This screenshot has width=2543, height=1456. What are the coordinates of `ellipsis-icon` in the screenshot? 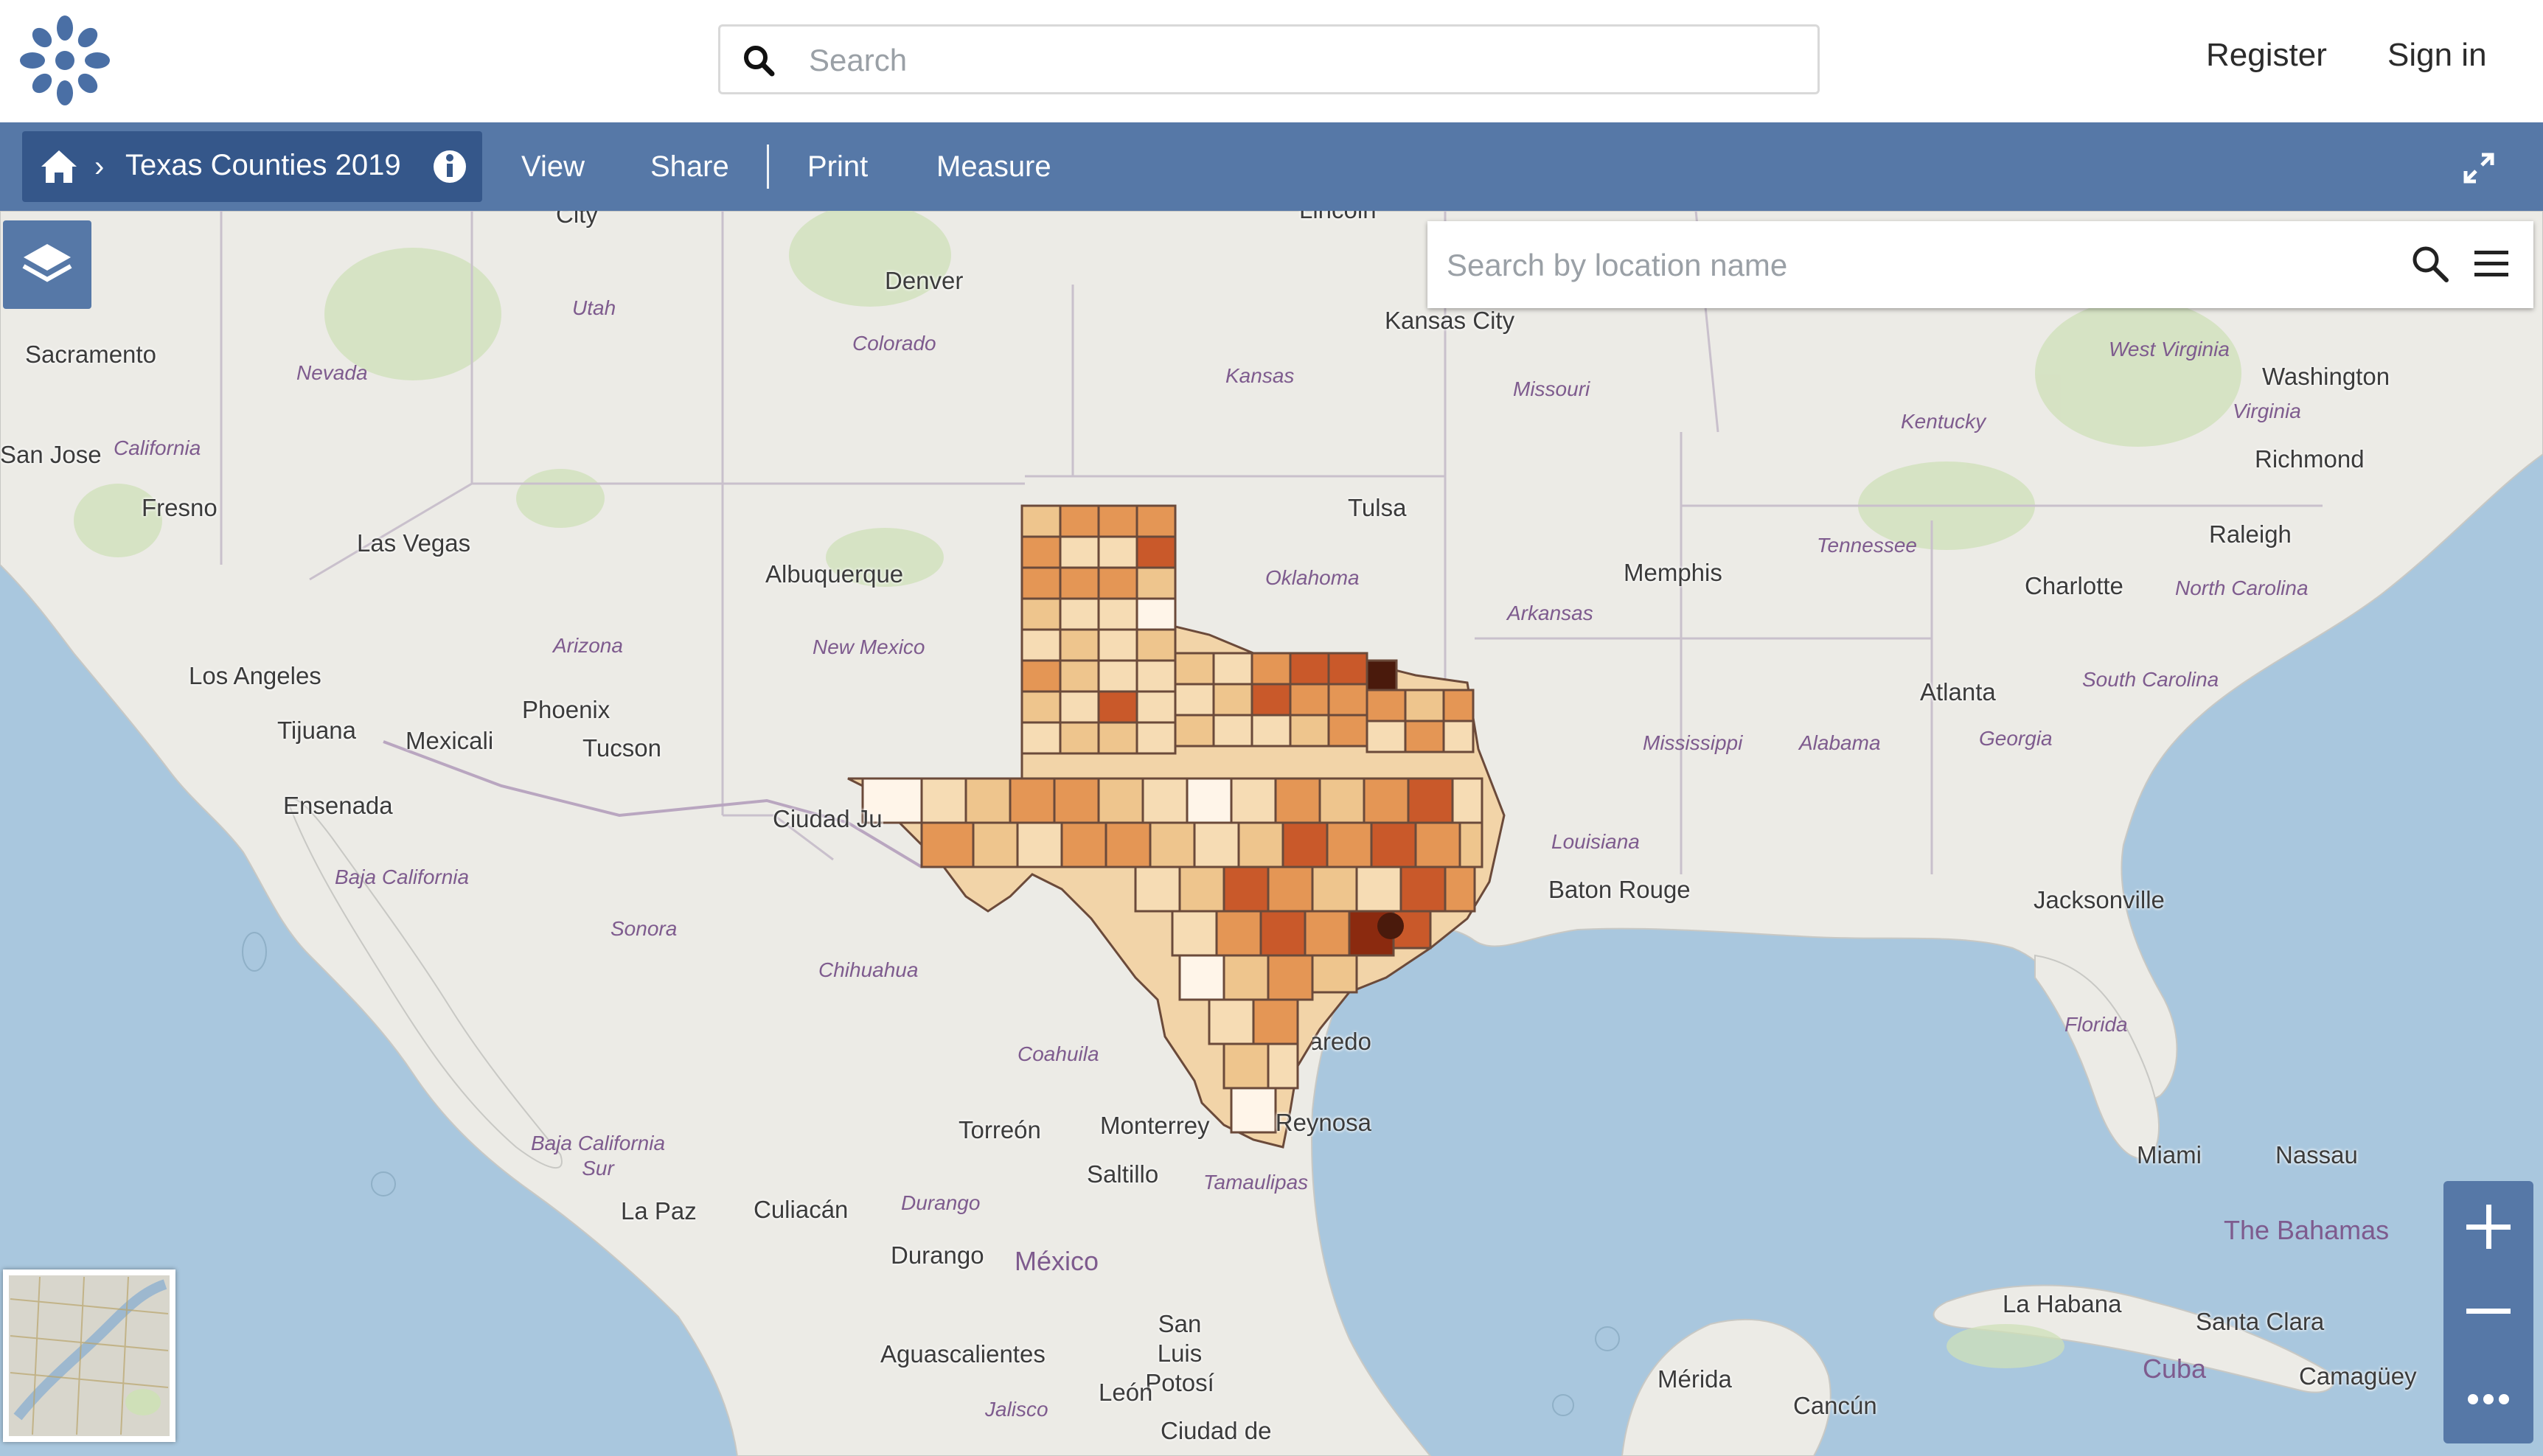 It's located at (2488, 1399).